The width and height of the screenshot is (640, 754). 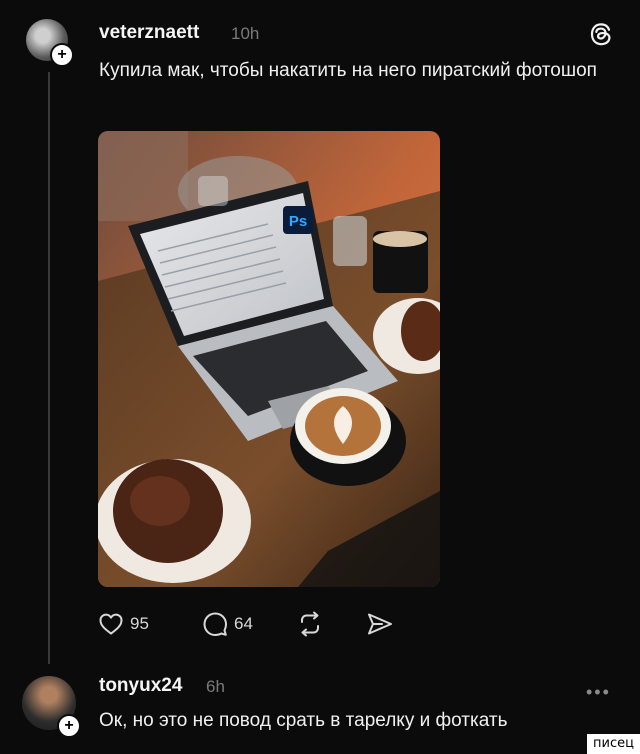 What do you see at coordinates (601, 34) in the screenshot?
I see `threads-icon` at bounding box center [601, 34].